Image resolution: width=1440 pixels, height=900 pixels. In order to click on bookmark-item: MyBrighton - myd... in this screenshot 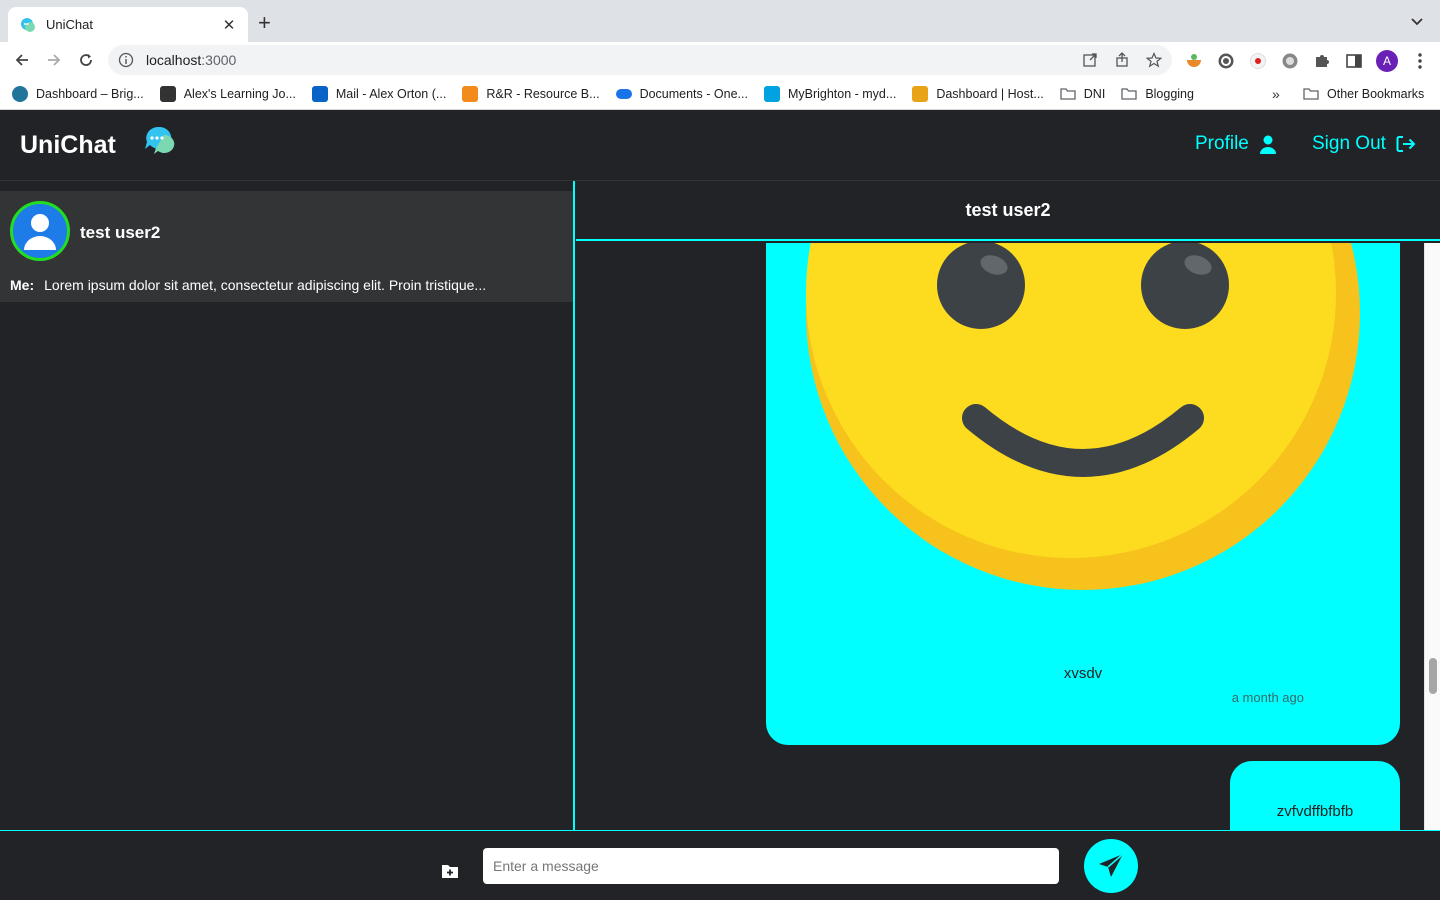, I will do `click(830, 93)`.